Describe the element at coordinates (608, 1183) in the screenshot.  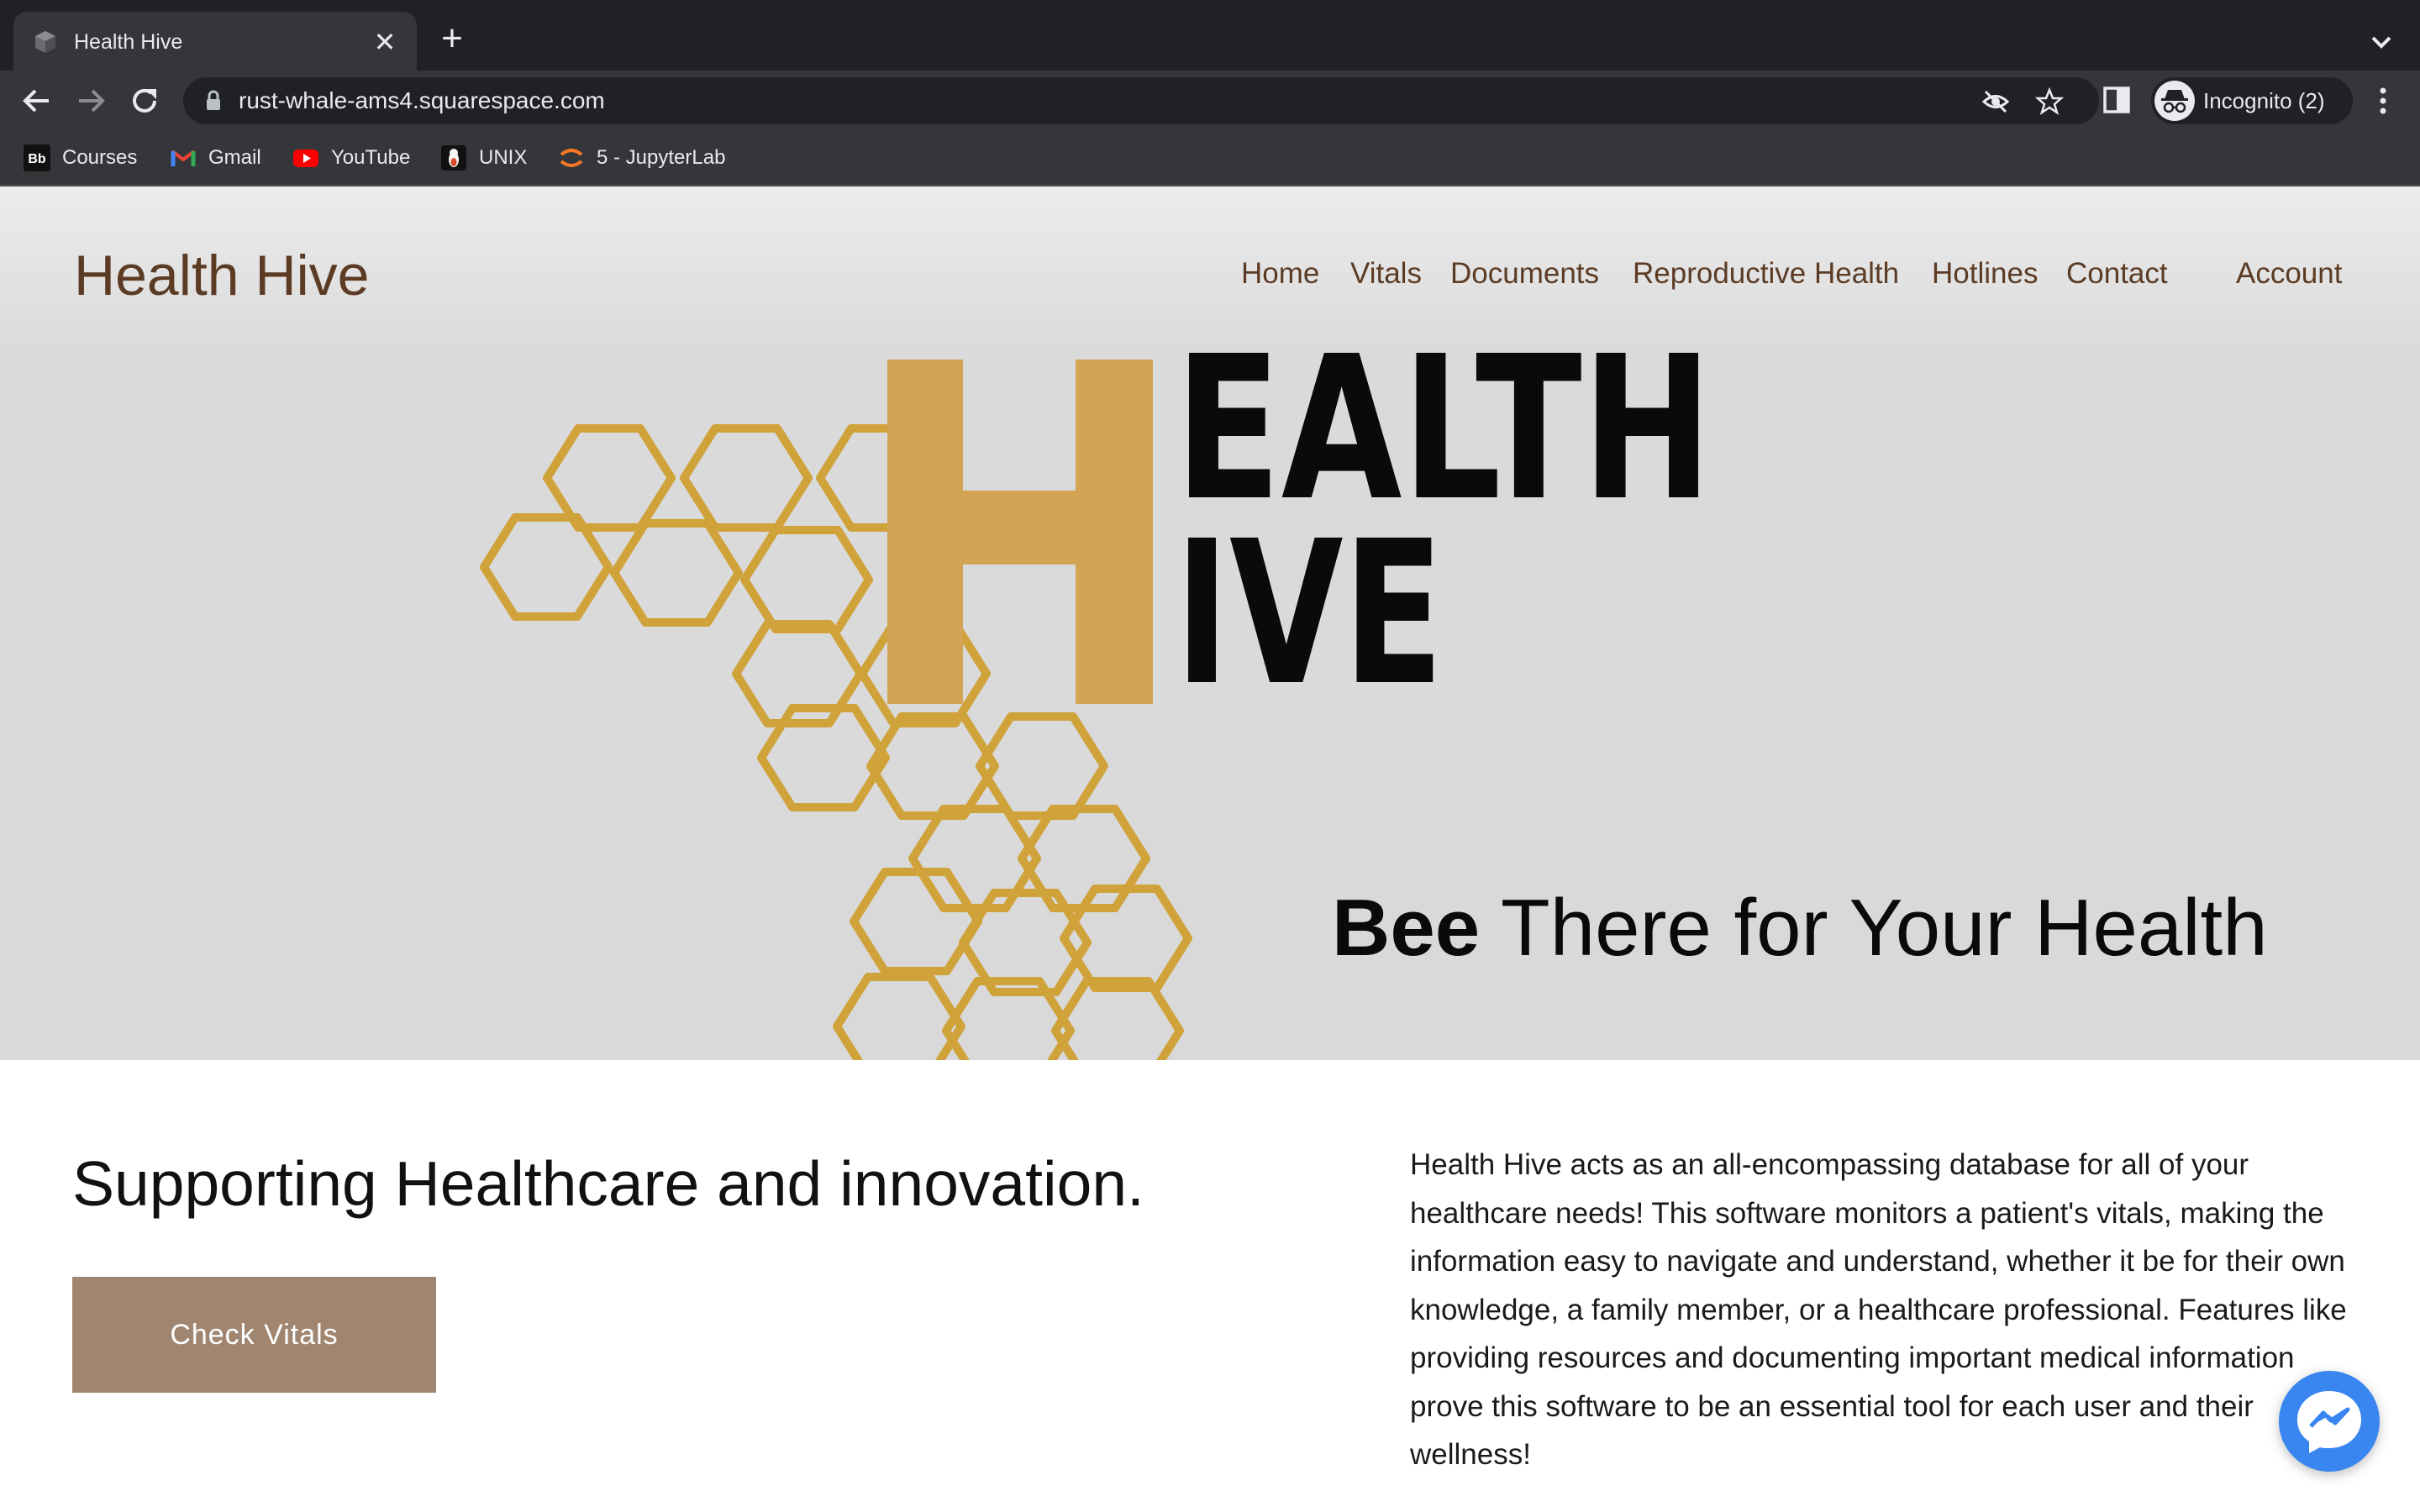
I see `section-headline: Supporting Healthcare and innovation.` at that location.